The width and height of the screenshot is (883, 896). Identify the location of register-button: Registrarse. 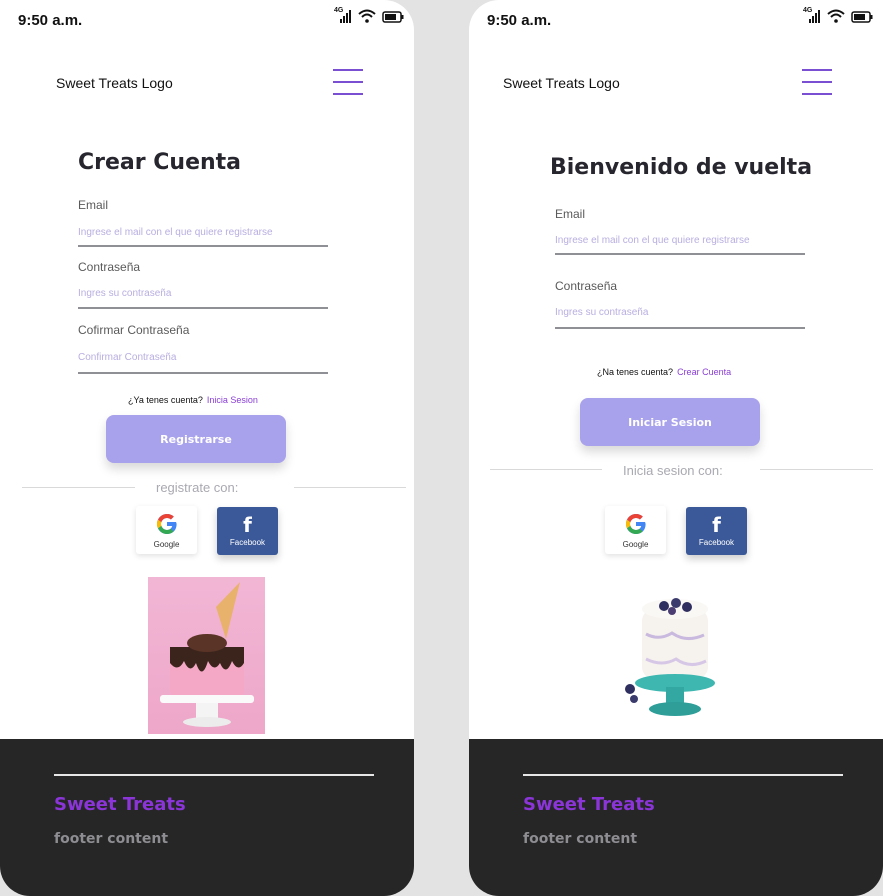
(196, 439).